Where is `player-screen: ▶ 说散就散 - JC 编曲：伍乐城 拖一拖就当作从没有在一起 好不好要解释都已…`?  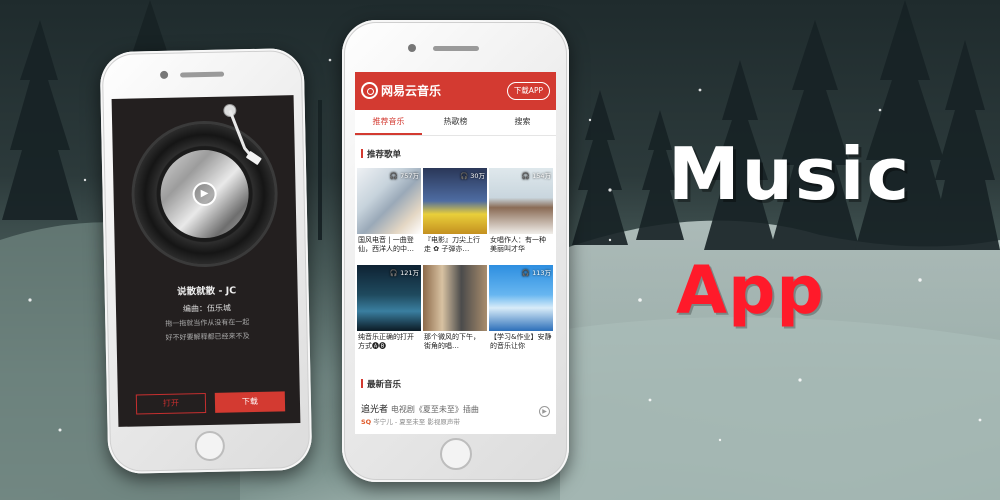
player-screen: ▶ 说散就散 - JC 编曲：伍乐城 拖一拖就当作从没有在一起 好不好要解释都已… is located at coordinates (206, 261).